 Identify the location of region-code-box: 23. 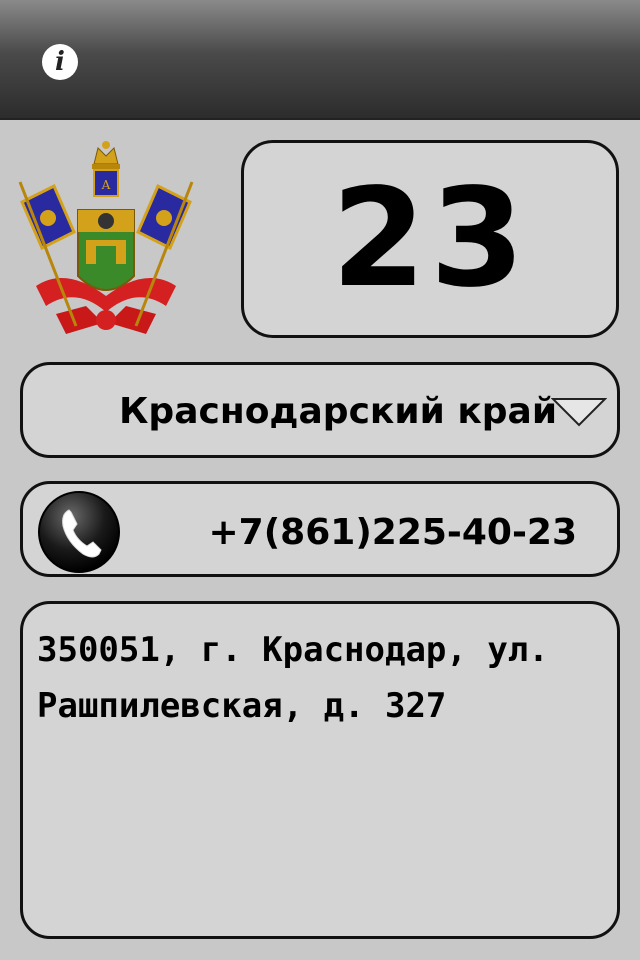
(430, 239).